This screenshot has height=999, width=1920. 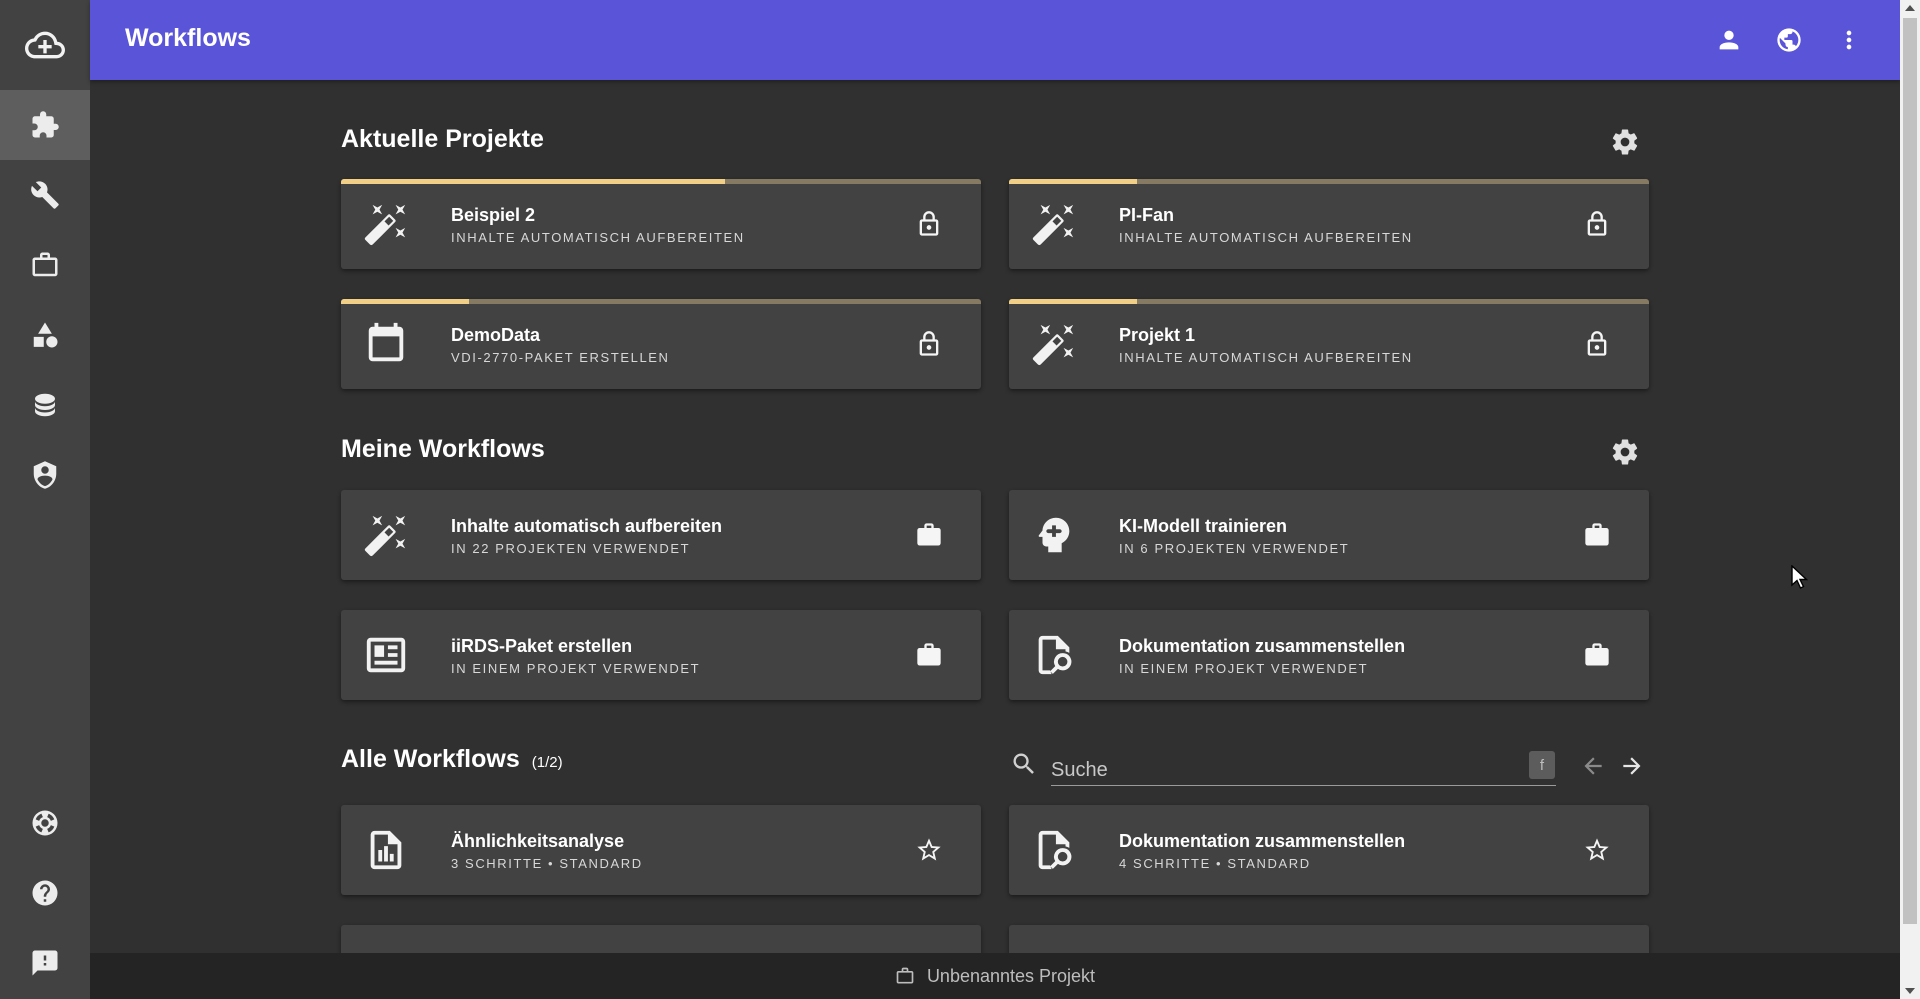 I want to click on wrench-icon, so click(x=45, y=195).